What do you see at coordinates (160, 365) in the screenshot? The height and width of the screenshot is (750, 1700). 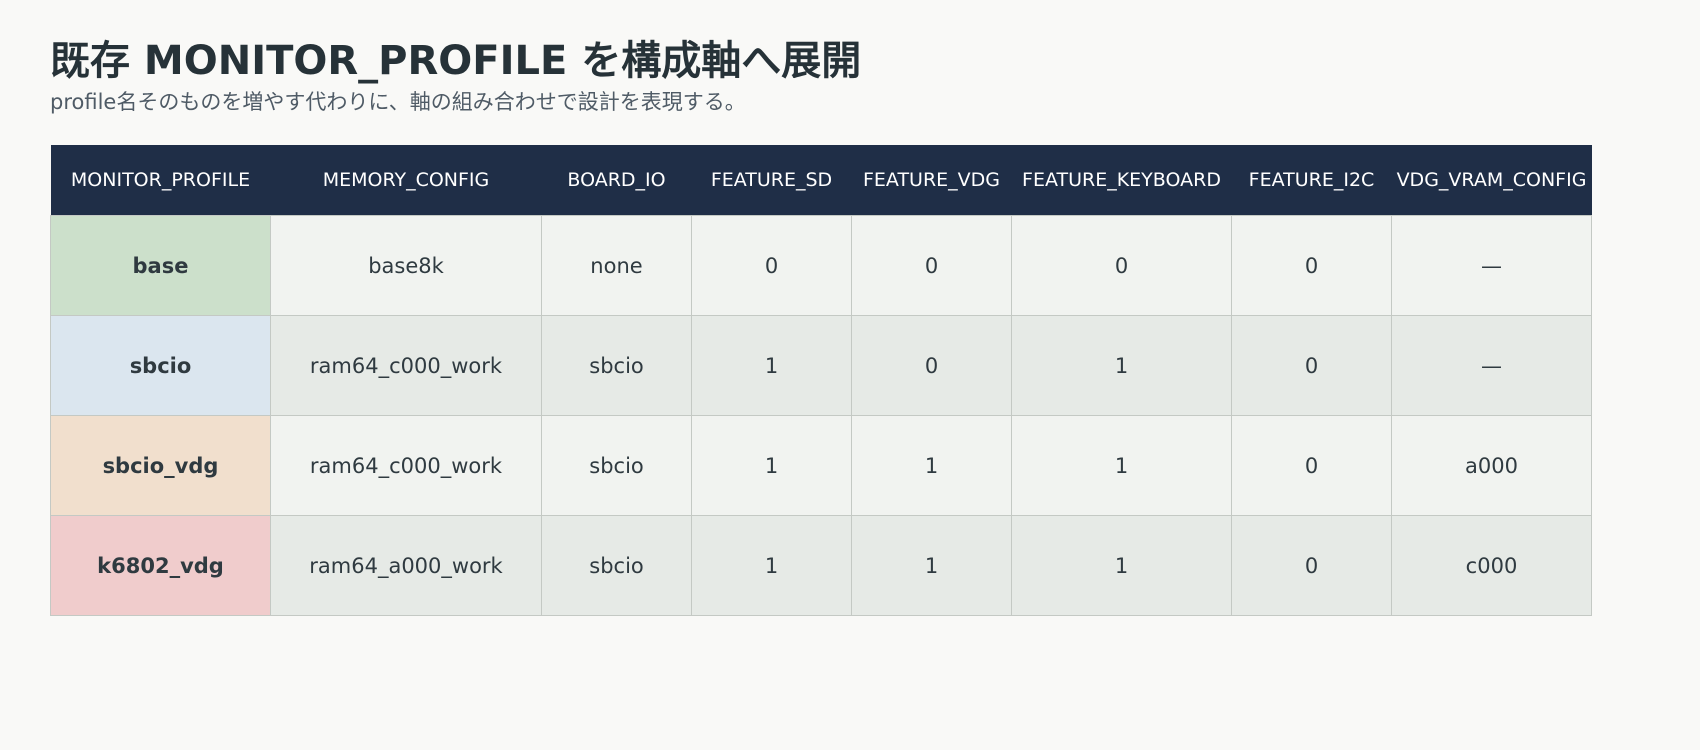 I see `profile-name-cell: sbcio` at bounding box center [160, 365].